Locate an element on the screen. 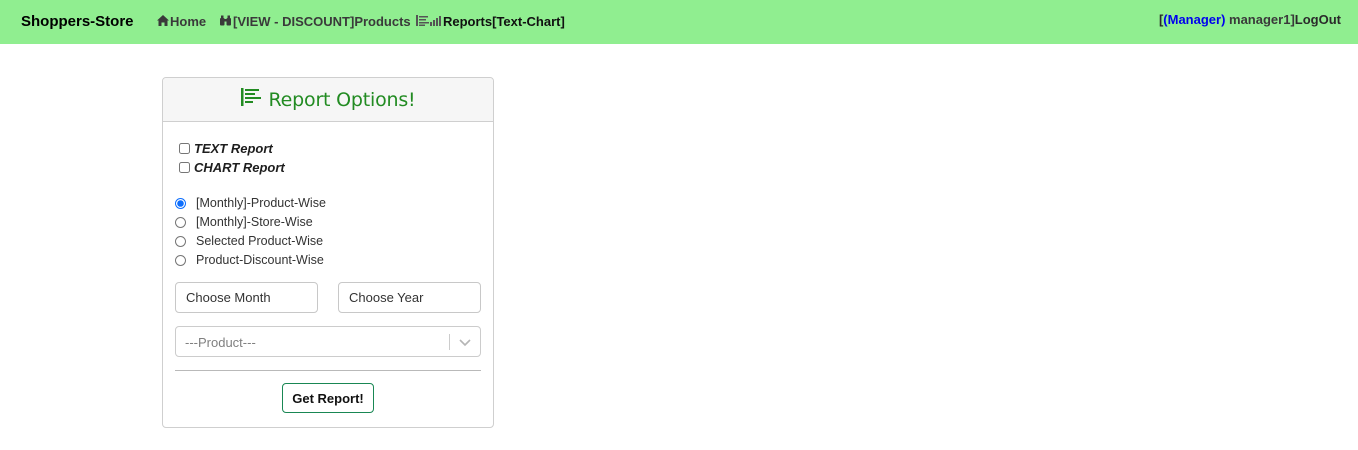 The image size is (1358, 450). select-separator is located at coordinates (449, 342).